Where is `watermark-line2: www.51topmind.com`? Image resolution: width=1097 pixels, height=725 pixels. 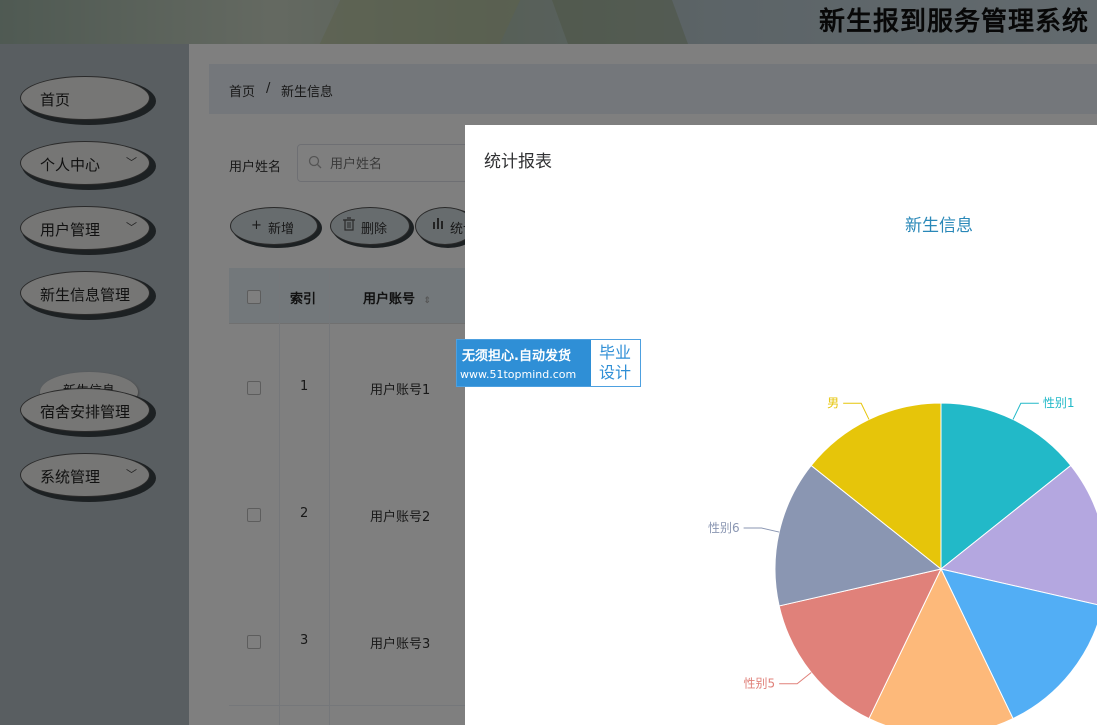
watermark-line2: www.51topmind.com is located at coordinates (518, 374).